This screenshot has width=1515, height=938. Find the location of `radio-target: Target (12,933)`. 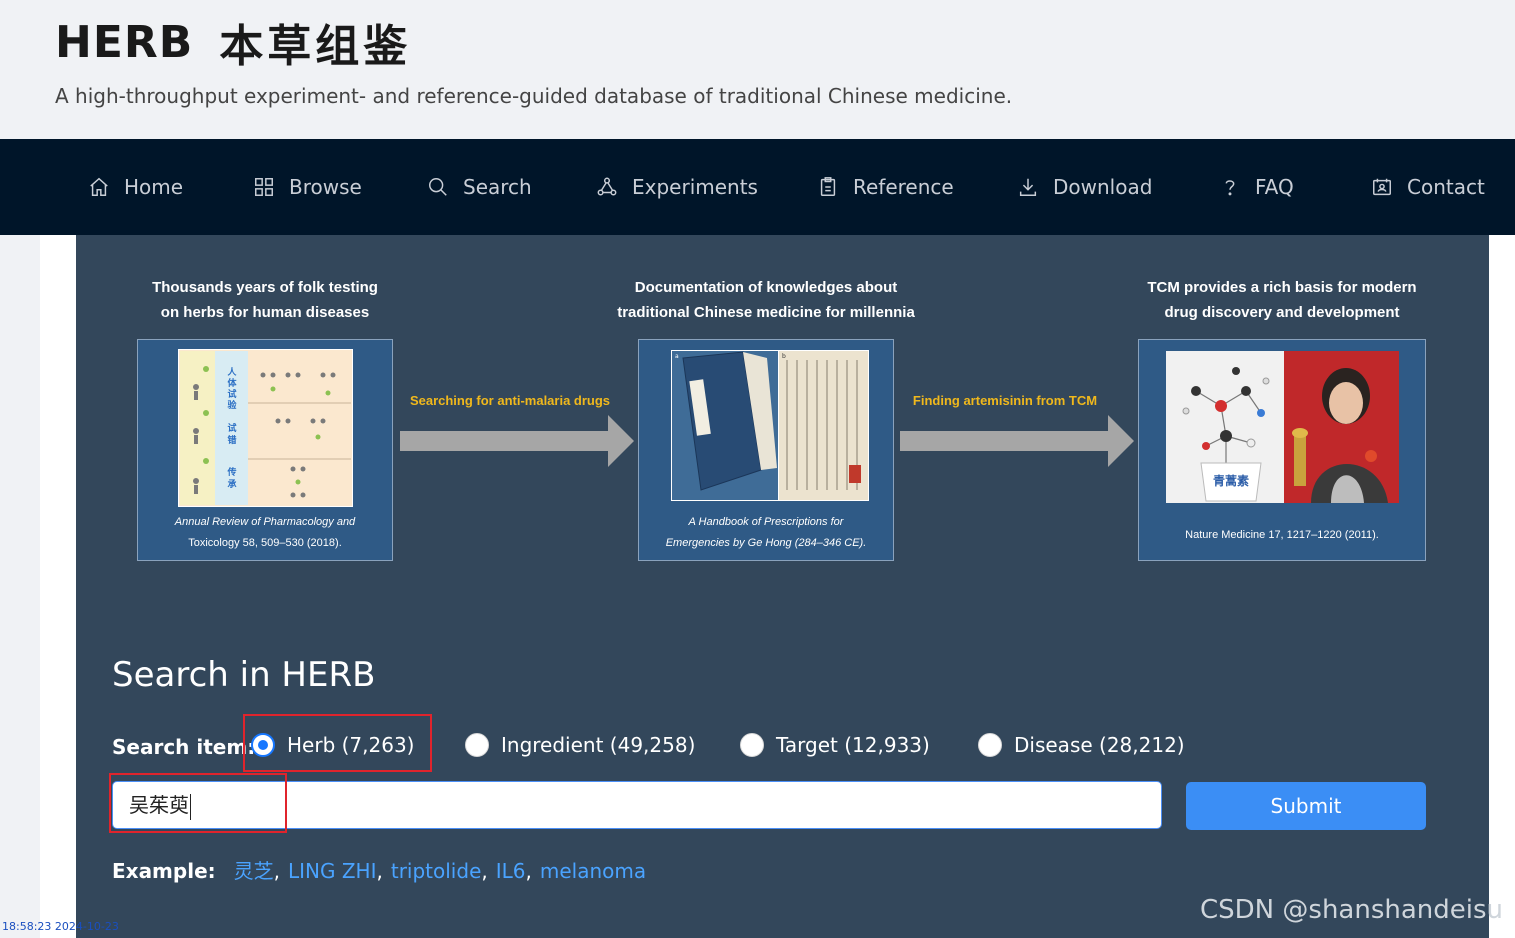

radio-target: Target (12,933) is located at coordinates (835, 745).